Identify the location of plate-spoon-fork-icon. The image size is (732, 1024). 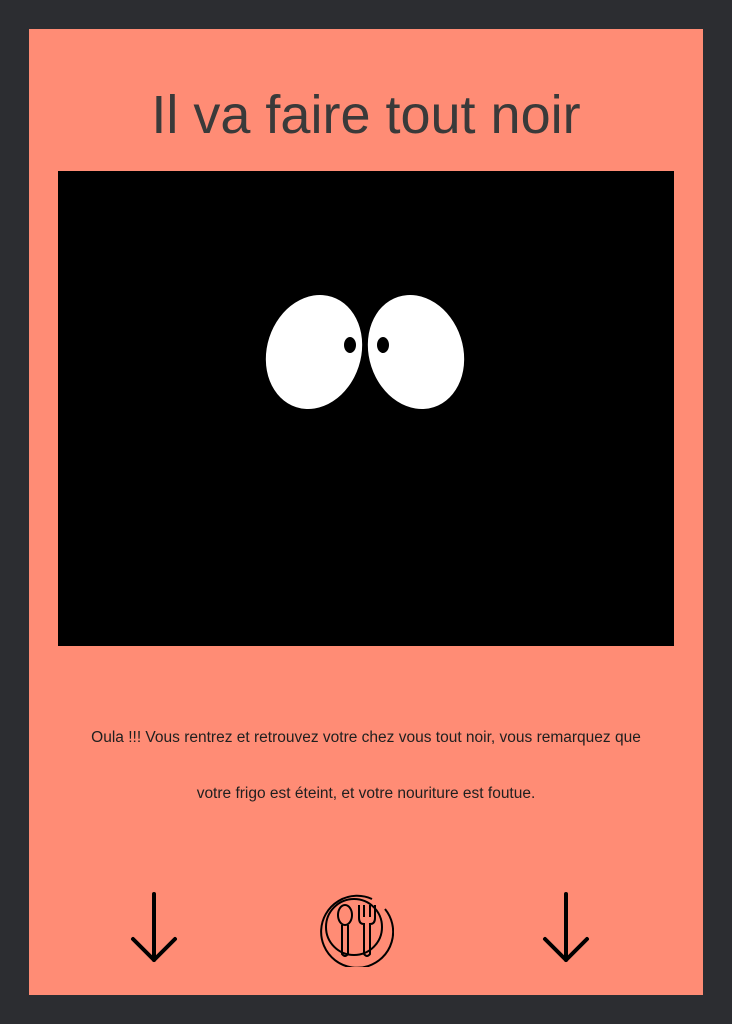
(357, 930).